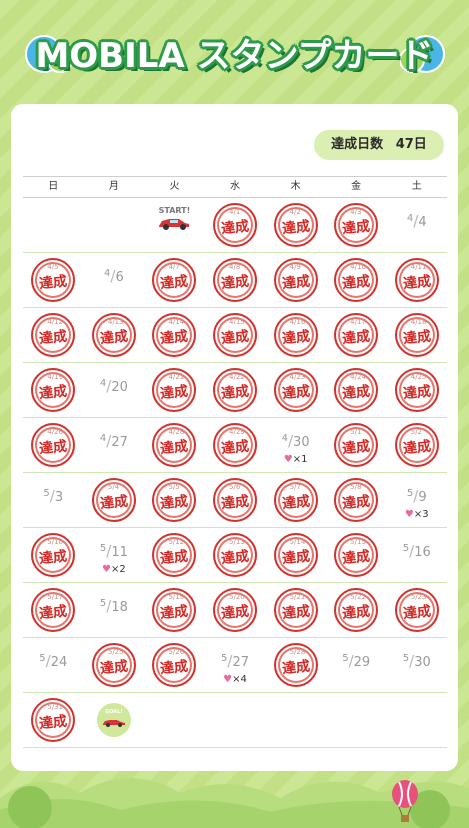 The image size is (469, 828). I want to click on calendar-cell: 5/1 達成, so click(356, 445).